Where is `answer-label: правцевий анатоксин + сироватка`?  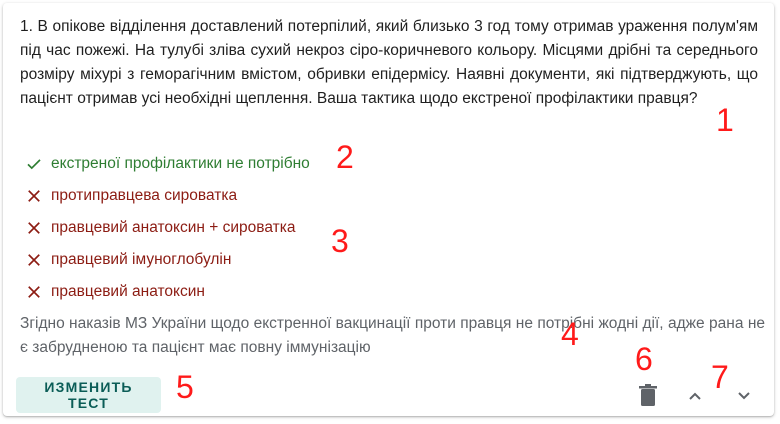
answer-label: правцевий анатоксин + сироватка is located at coordinates (173, 227).